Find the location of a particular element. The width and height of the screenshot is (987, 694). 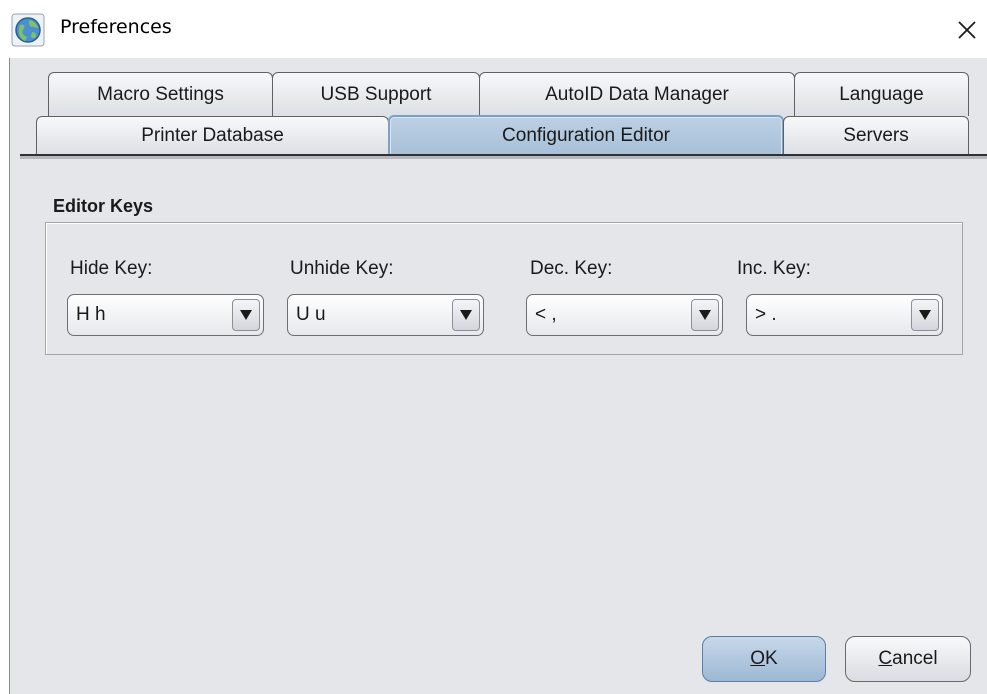

cancel-mnemonic: C is located at coordinates (885, 658).